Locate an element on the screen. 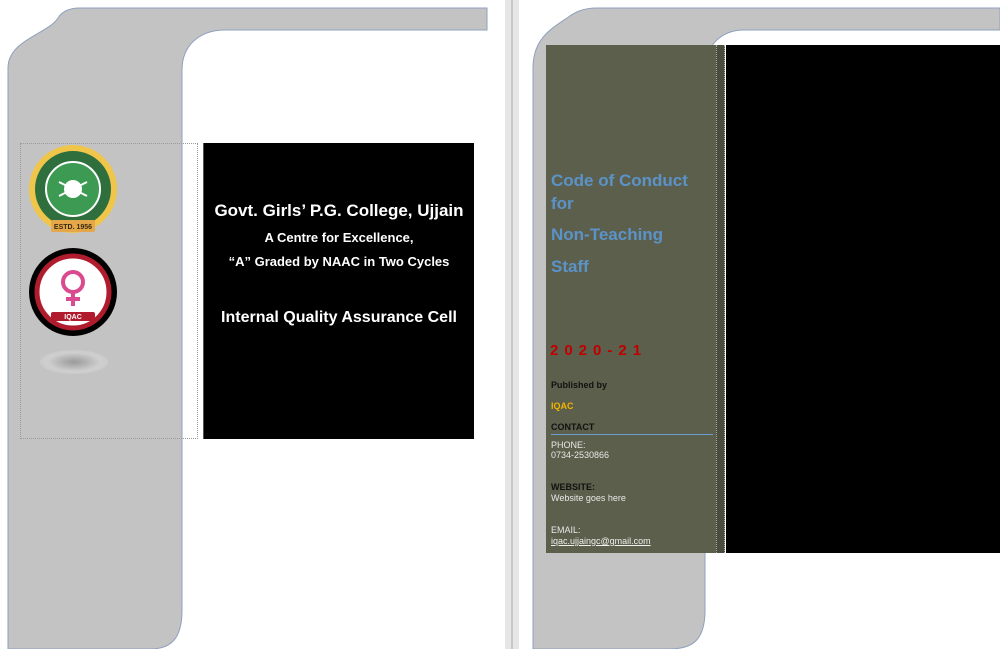  tagline-excellence: A Centre for Excellence, is located at coordinates (339, 237).